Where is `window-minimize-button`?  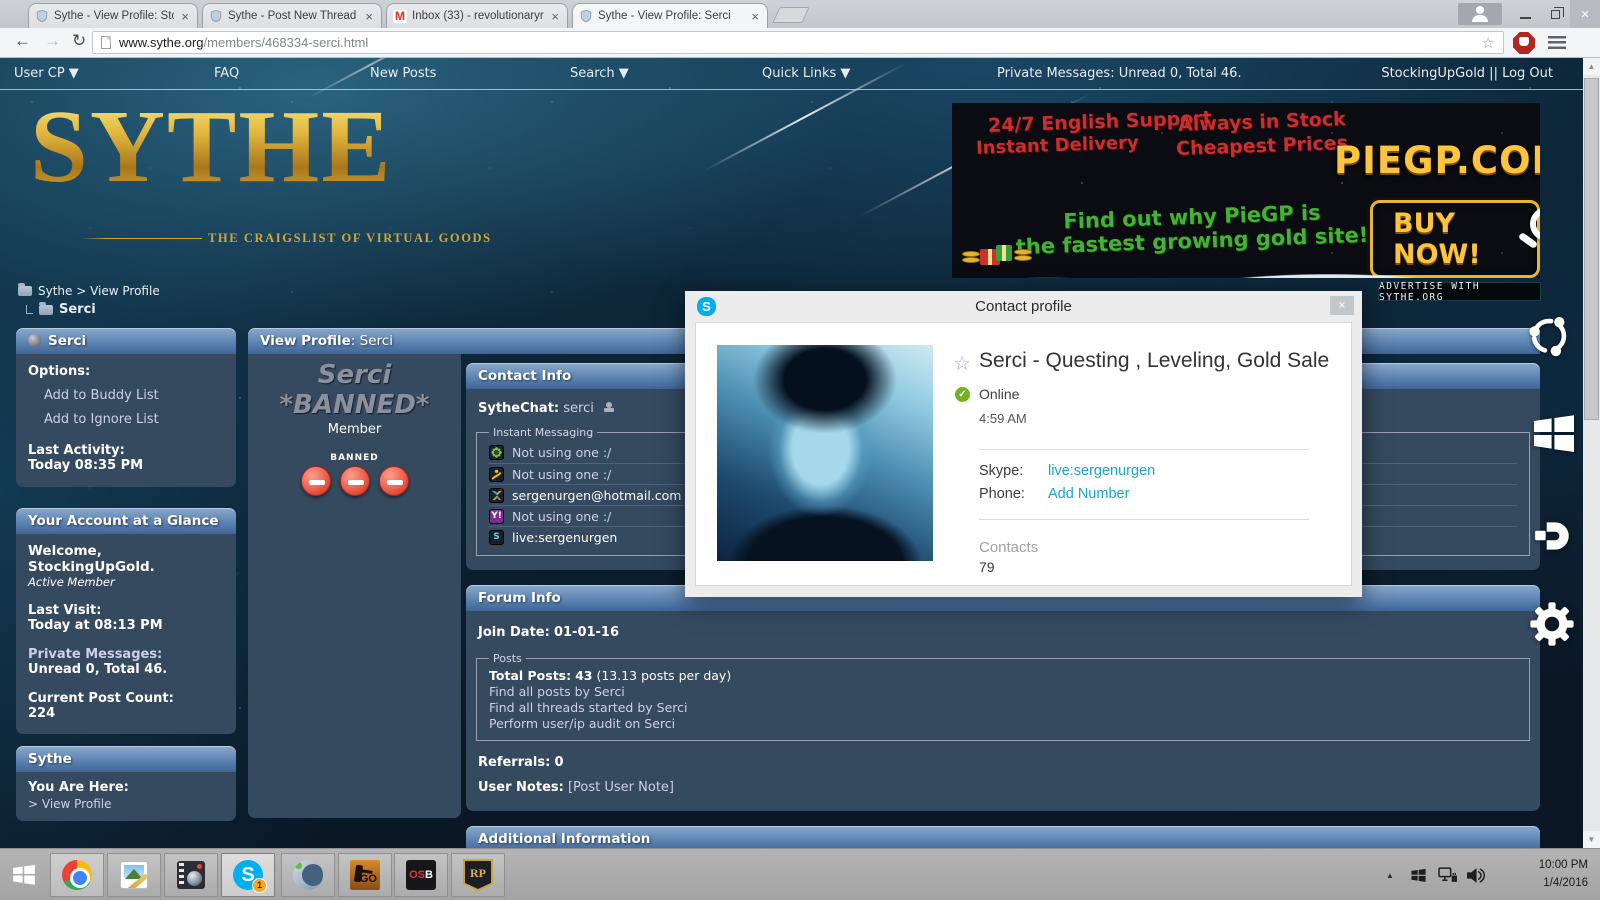 window-minimize-button is located at coordinates (1525, 14).